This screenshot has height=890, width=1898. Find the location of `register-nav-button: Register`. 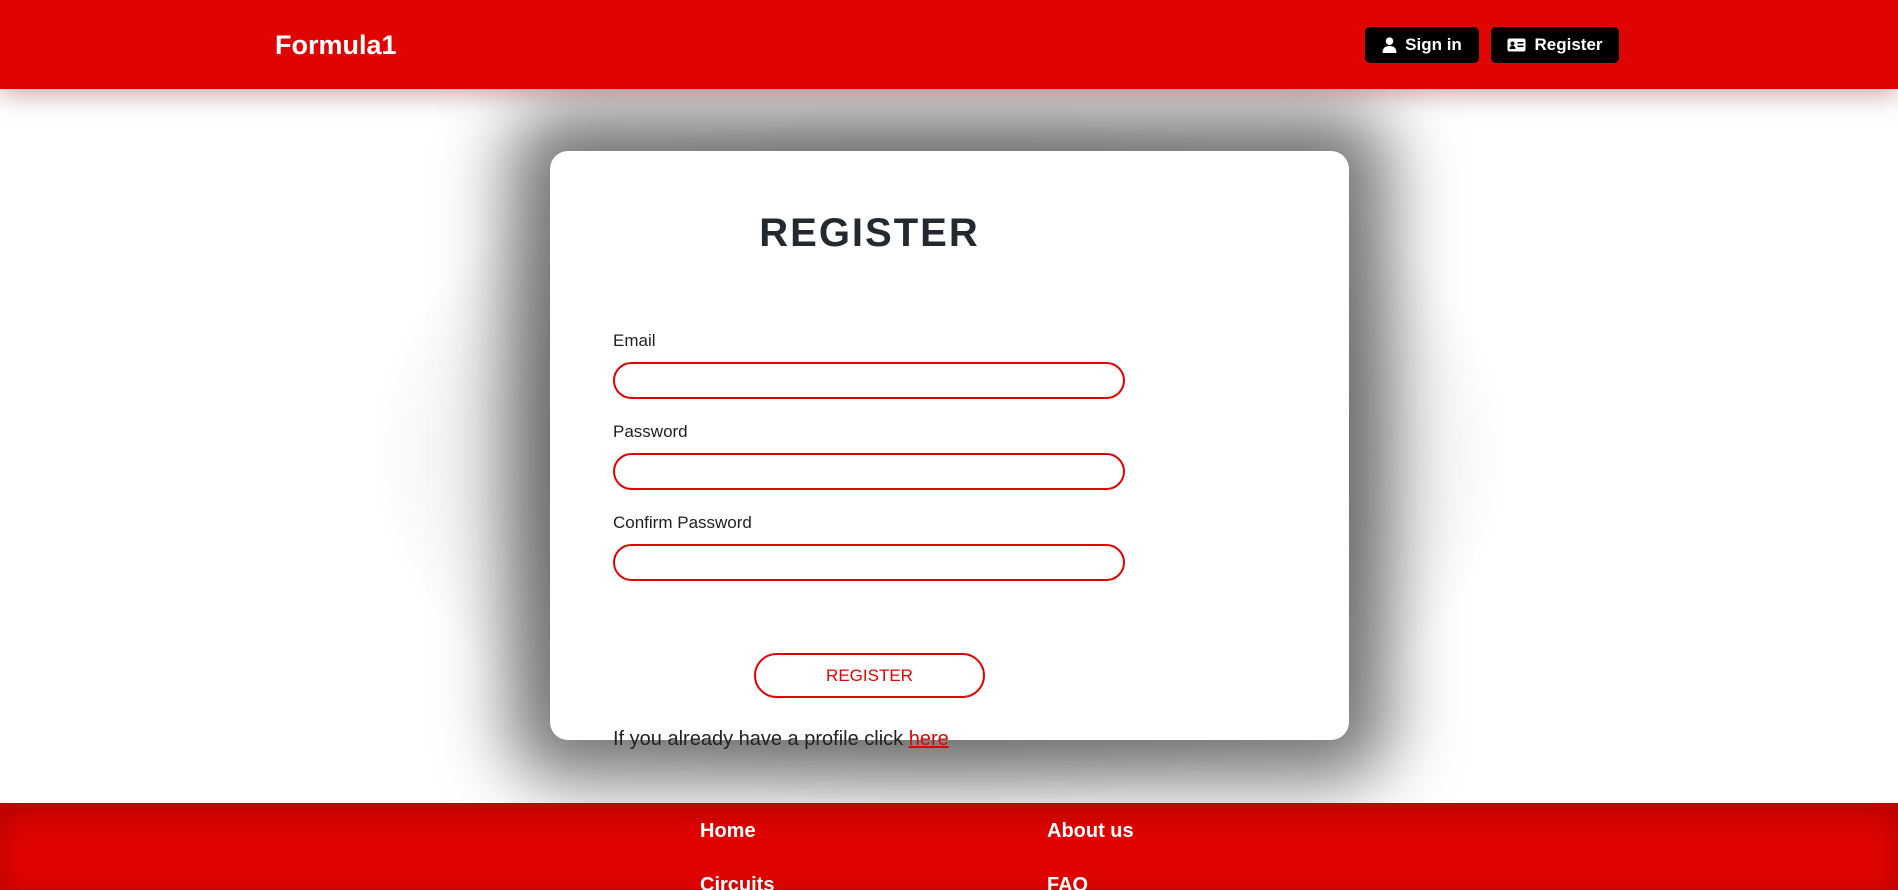

register-nav-button: Register is located at coordinates (1555, 45).